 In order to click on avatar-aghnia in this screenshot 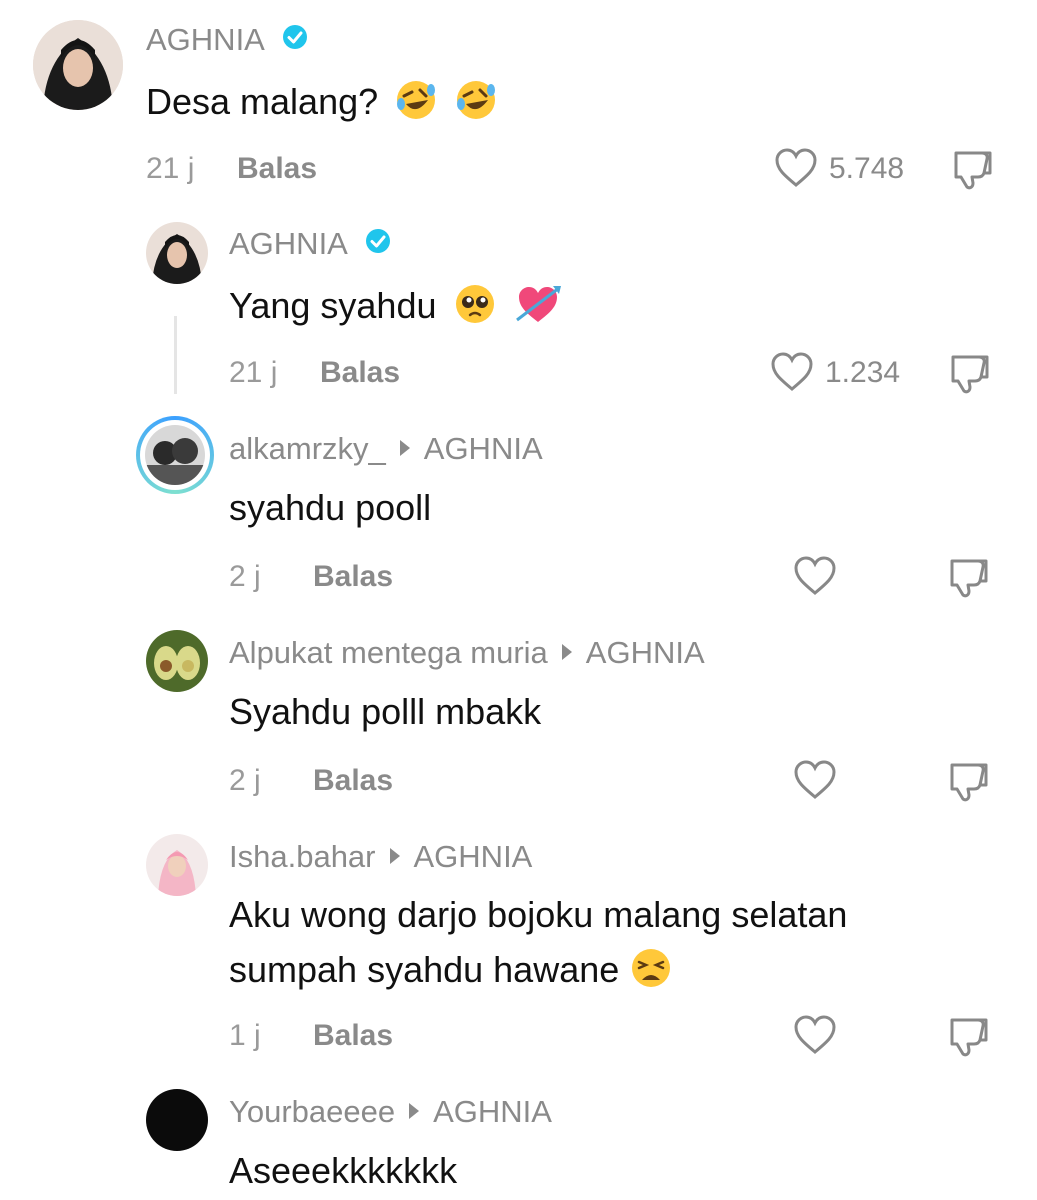, I will do `click(78, 65)`.